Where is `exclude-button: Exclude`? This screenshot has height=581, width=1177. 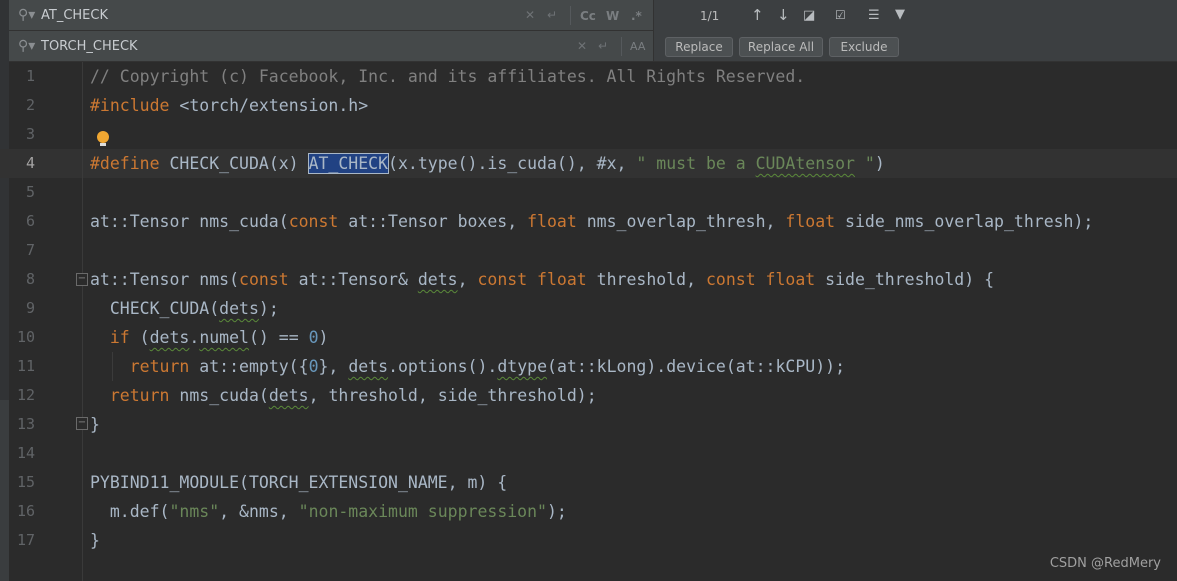 exclude-button: Exclude is located at coordinates (864, 47).